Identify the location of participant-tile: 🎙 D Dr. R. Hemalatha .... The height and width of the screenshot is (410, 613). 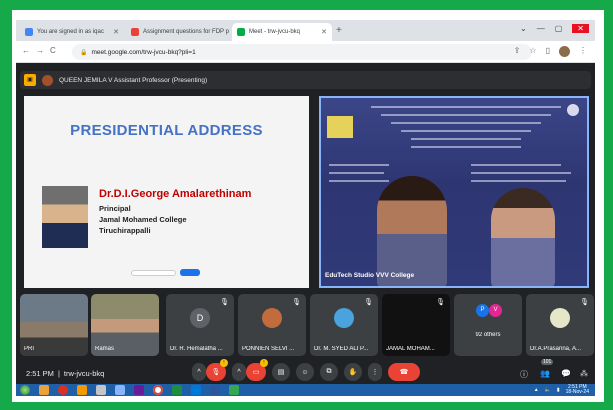
(200, 325).